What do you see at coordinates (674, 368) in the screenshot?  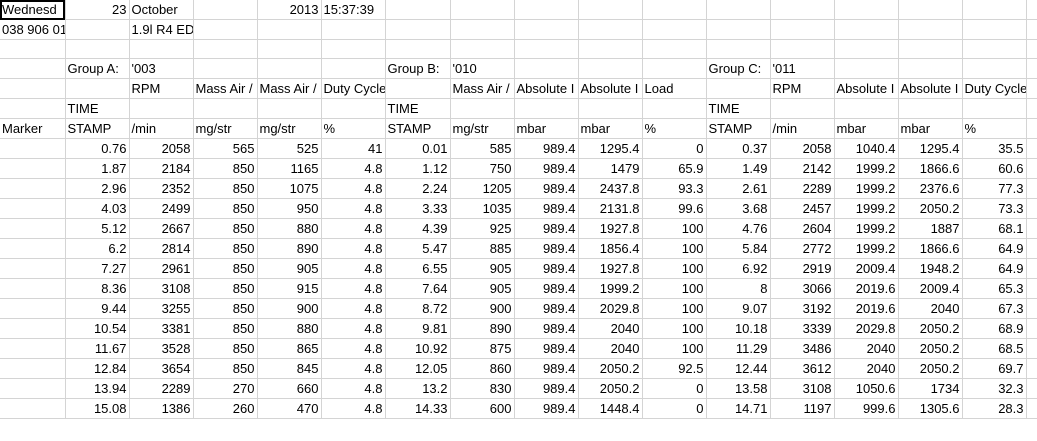 I see `cell: 92.5` at bounding box center [674, 368].